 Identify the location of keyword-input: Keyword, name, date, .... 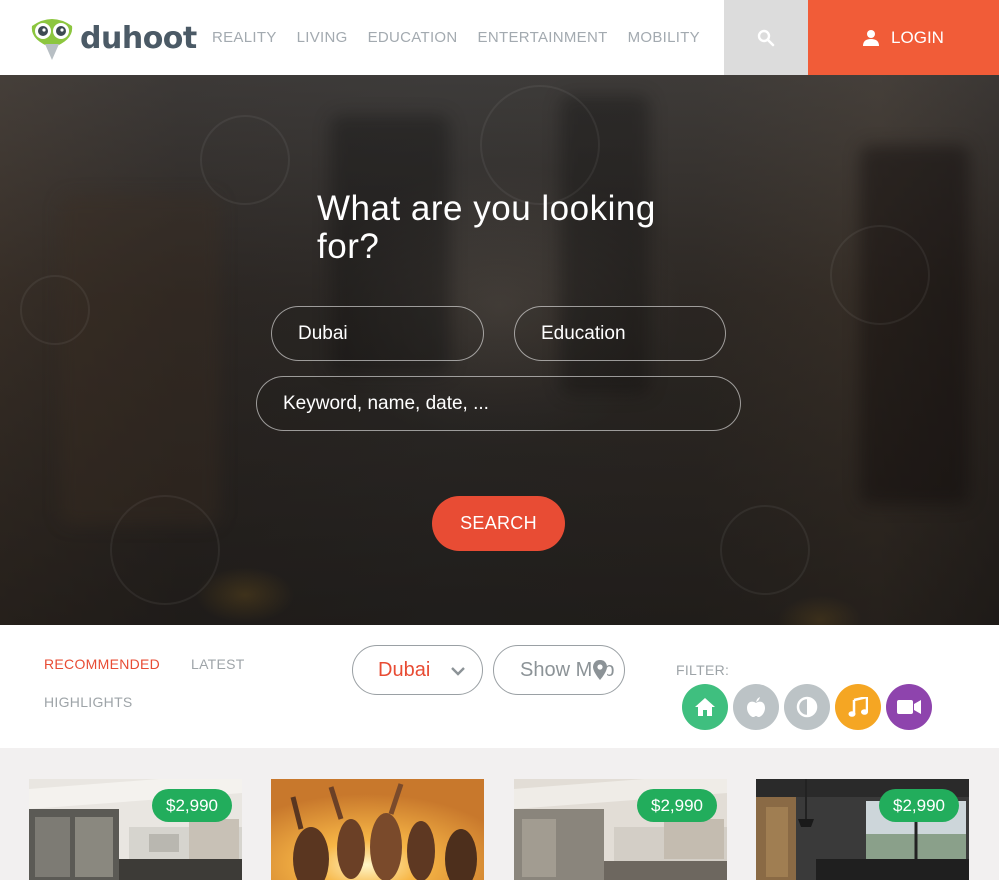
(498, 403).